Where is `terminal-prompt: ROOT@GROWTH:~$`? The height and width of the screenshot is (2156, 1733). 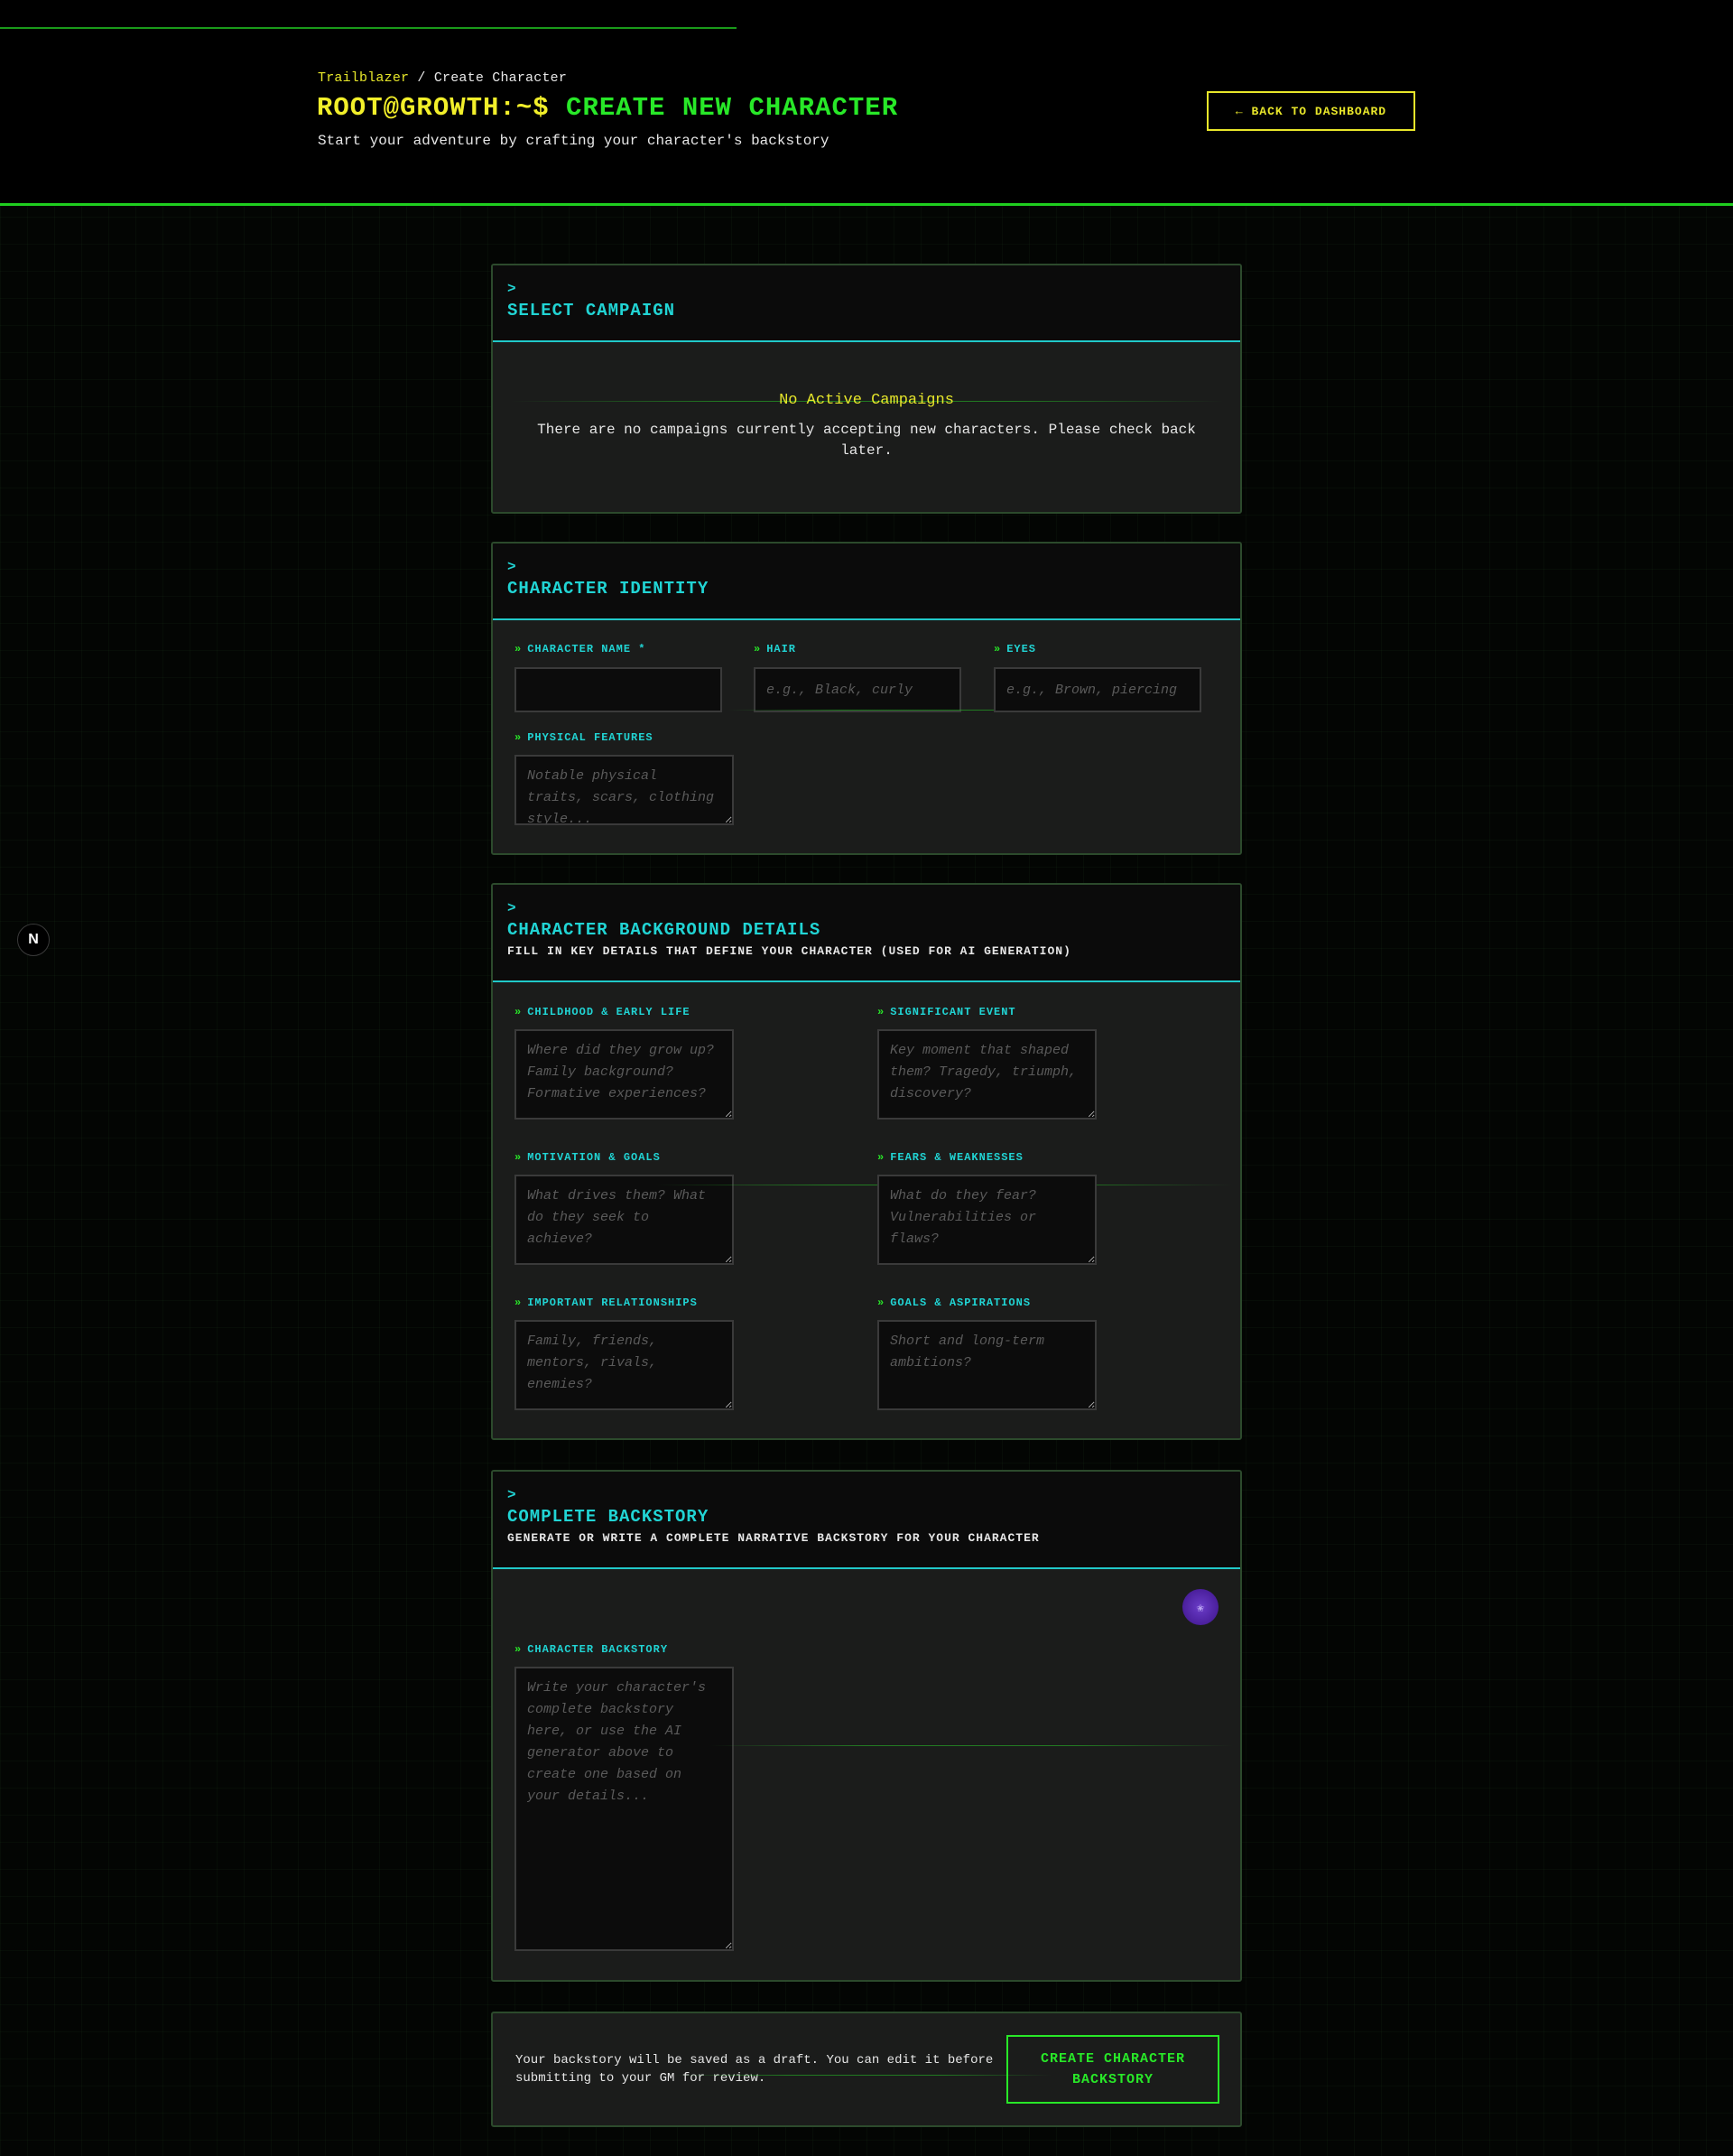 terminal-prompt: ROOT@GROWTH:~$ is located at coordinates (433, 108).